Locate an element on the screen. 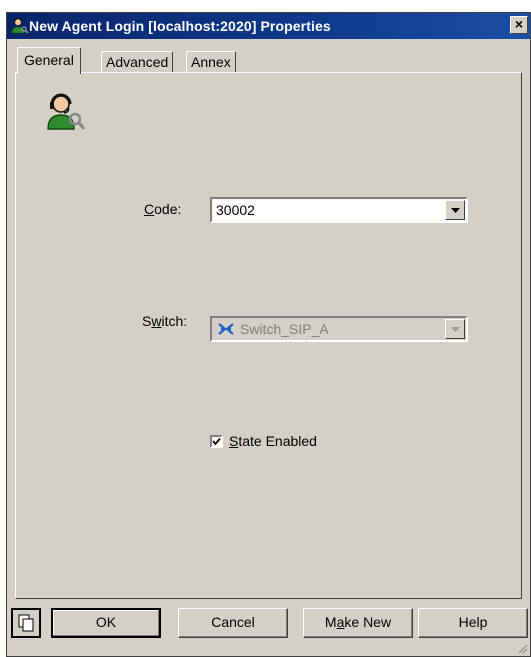 Image resolution: width=531 pixels, height=657 pixels. checkmark-icon is located at coordinates (216, 441).